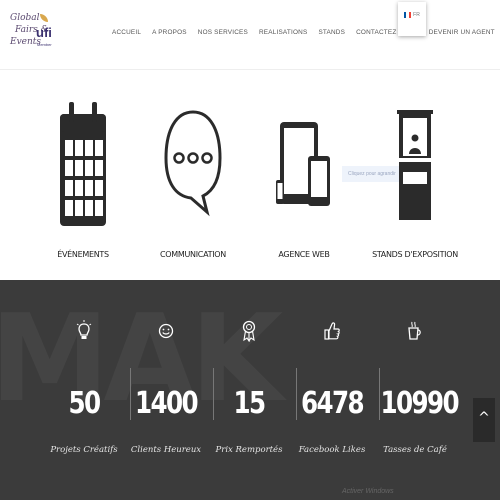  I want to click on stat-prix-remportes: 15 Prix Remportés, so click(249, 385).